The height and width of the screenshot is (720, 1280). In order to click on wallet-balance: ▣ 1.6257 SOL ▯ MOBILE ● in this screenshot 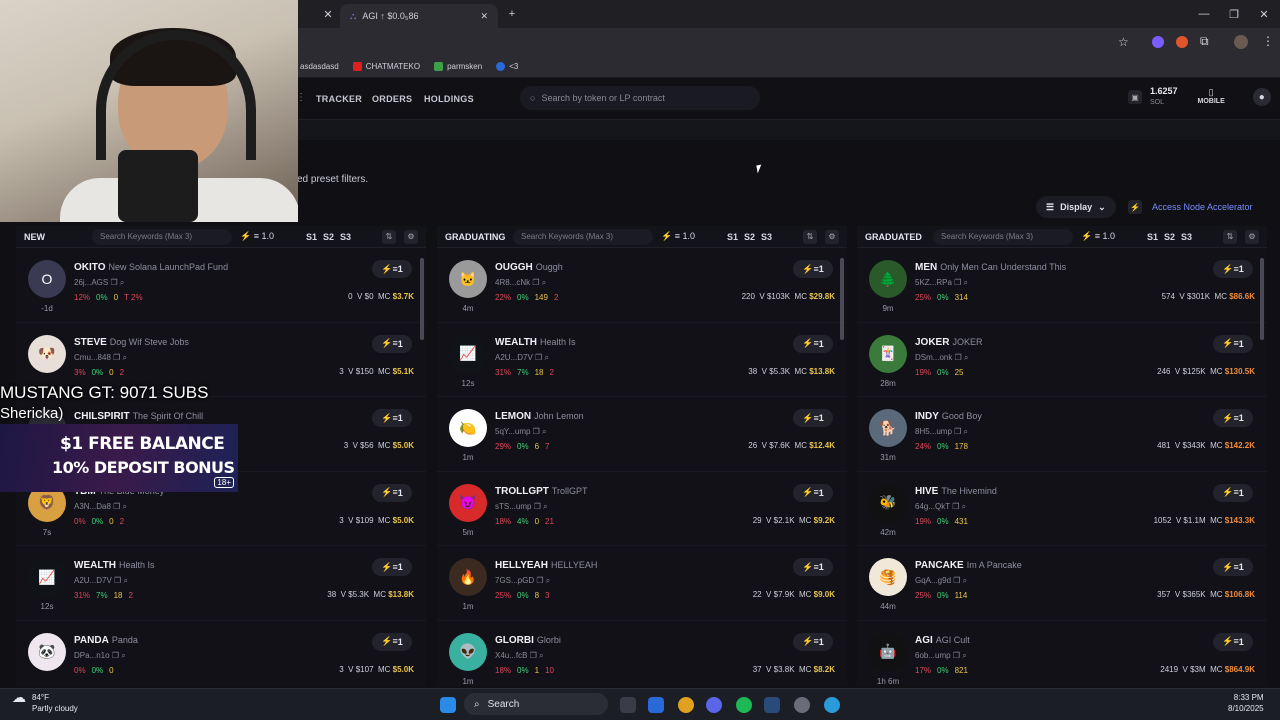, I will do `click(1199, 97)`.